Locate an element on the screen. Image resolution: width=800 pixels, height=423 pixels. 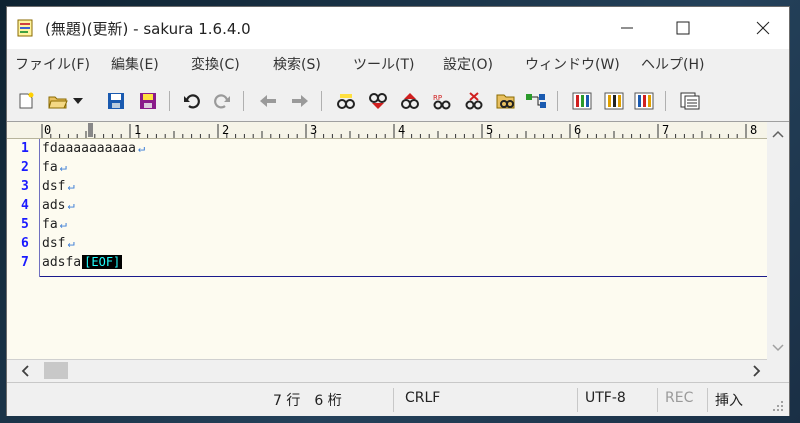
save-all-button is located at coordinates (148, 101).